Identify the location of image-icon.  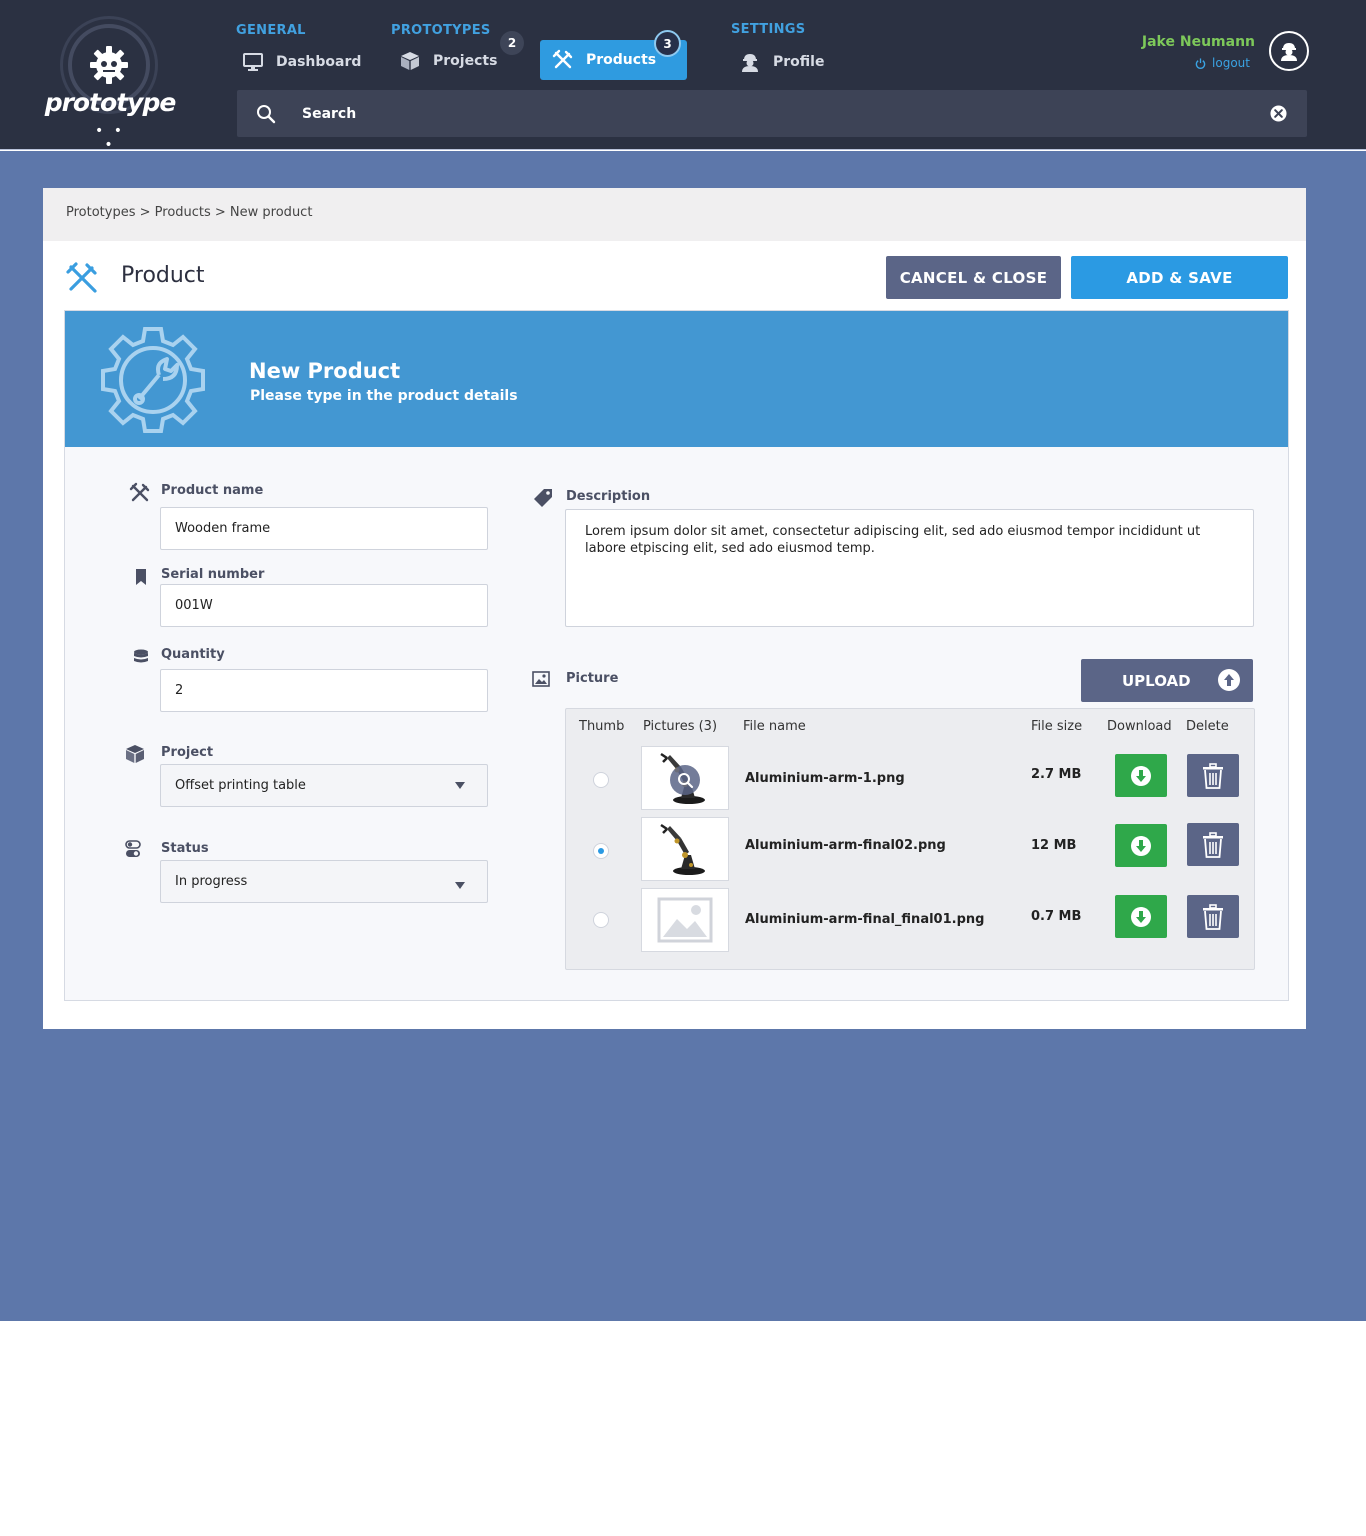
(541, 679).